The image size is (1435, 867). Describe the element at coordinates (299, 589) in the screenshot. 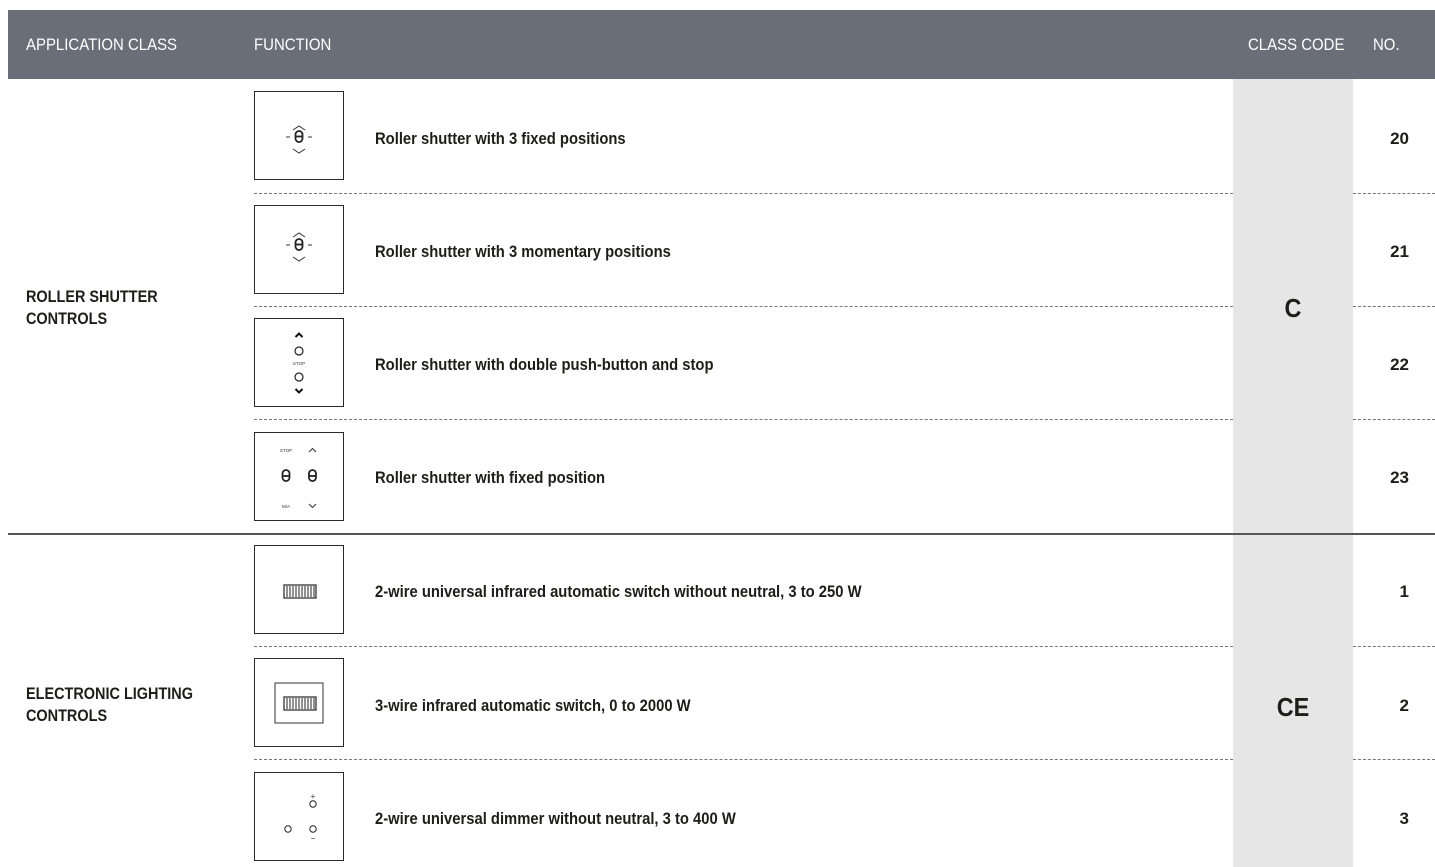

I see `infrared-sensor-icon` at that location.